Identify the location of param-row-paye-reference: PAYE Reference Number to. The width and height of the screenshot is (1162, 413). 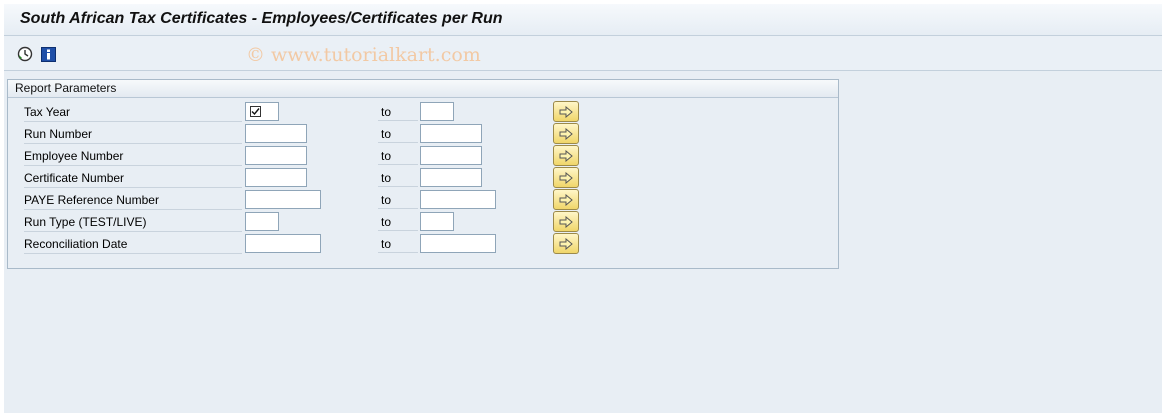
(423, 200).